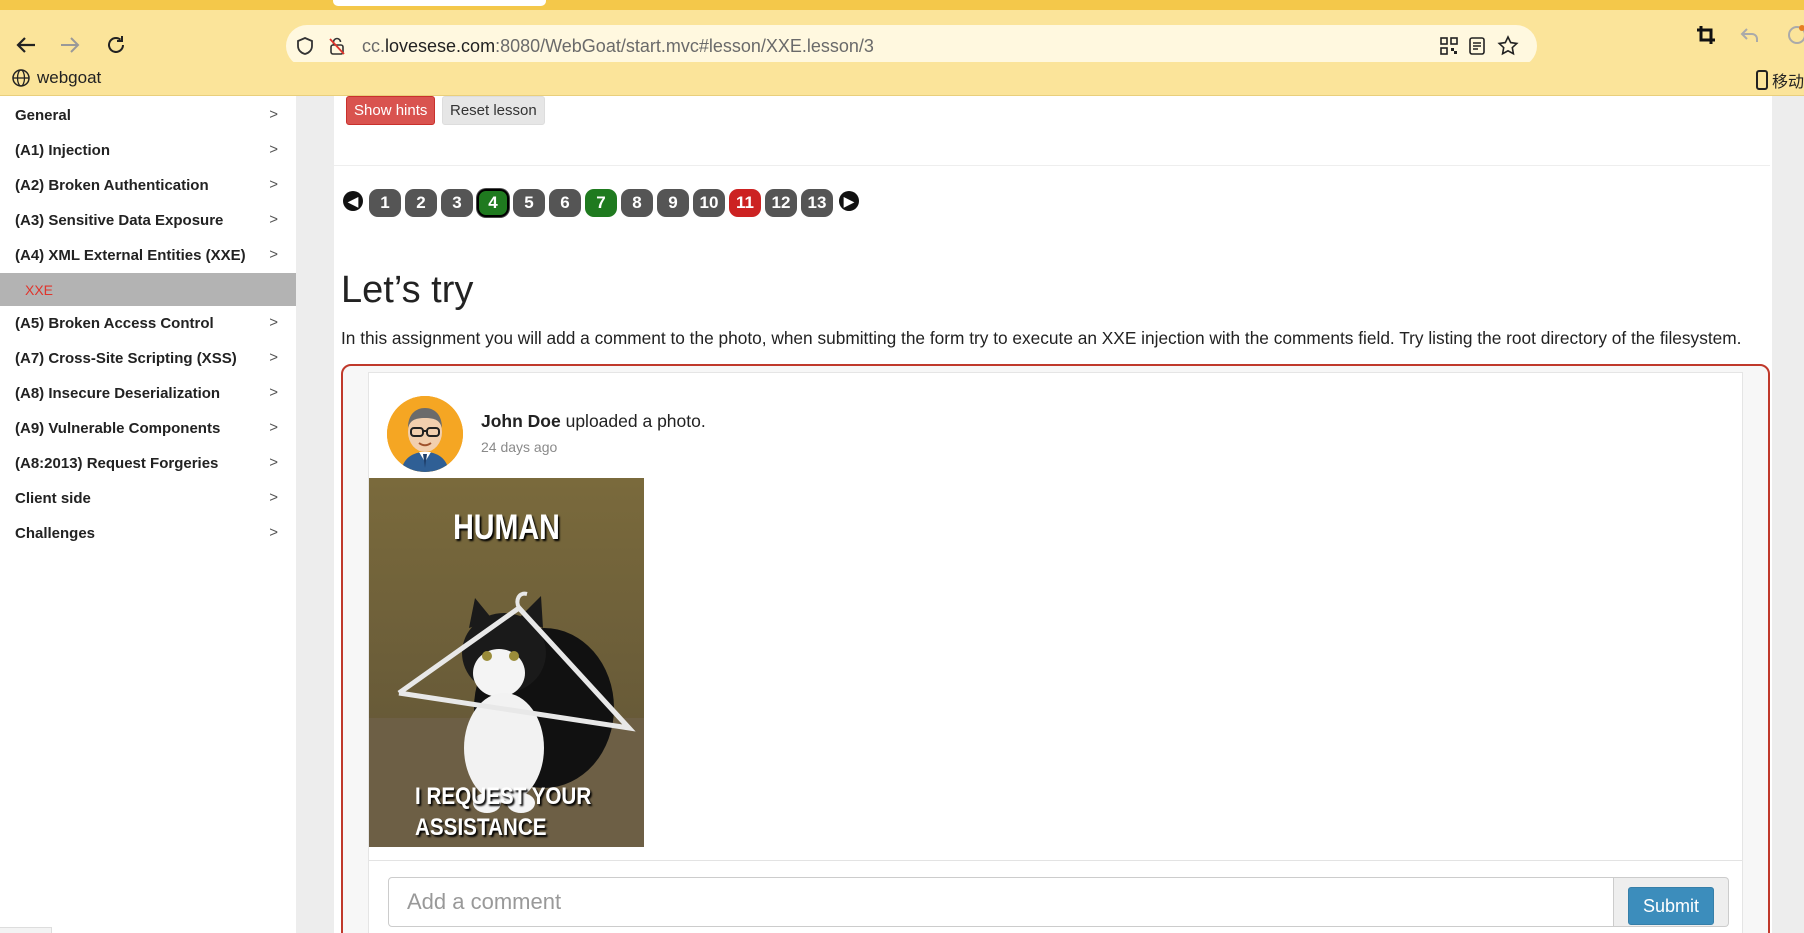  I want to click on page-link-2: 2, so click(421, 203).